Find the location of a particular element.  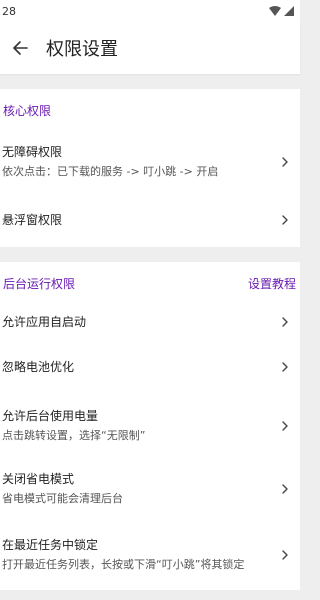

row-background-power-usage: 允许后台使用电量 点击跳转设置，选择“无限制” is located at coordinates (150, 426).